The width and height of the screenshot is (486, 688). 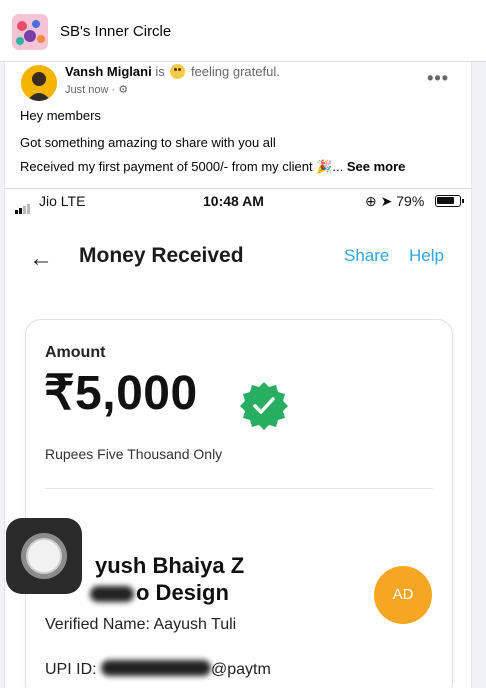 What do you see at coordinates (121, 393) in the screenshot?
I see `amount-value: ₹5,000` at bounding box center [121, 393].